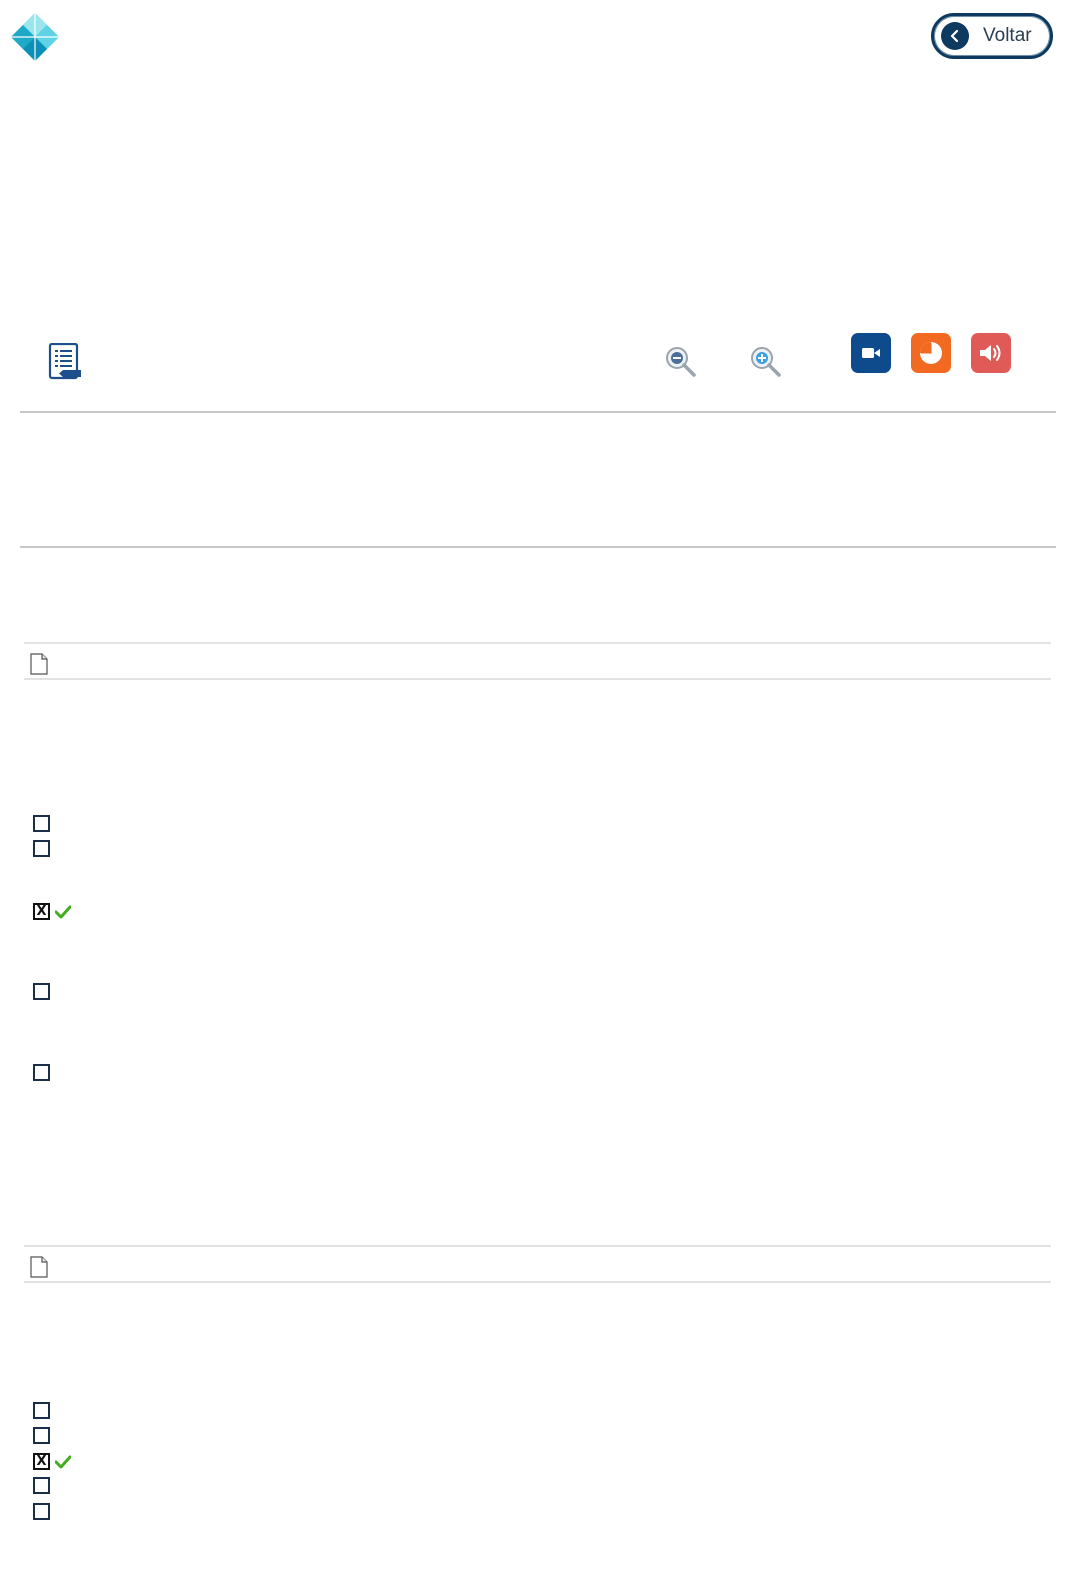 The height and width of the screenshot is (1570, 1076). What do you see at coordinates (538, 412) in the screenshot?
I see `toolbar-divider` at bounding box center [538, 412].